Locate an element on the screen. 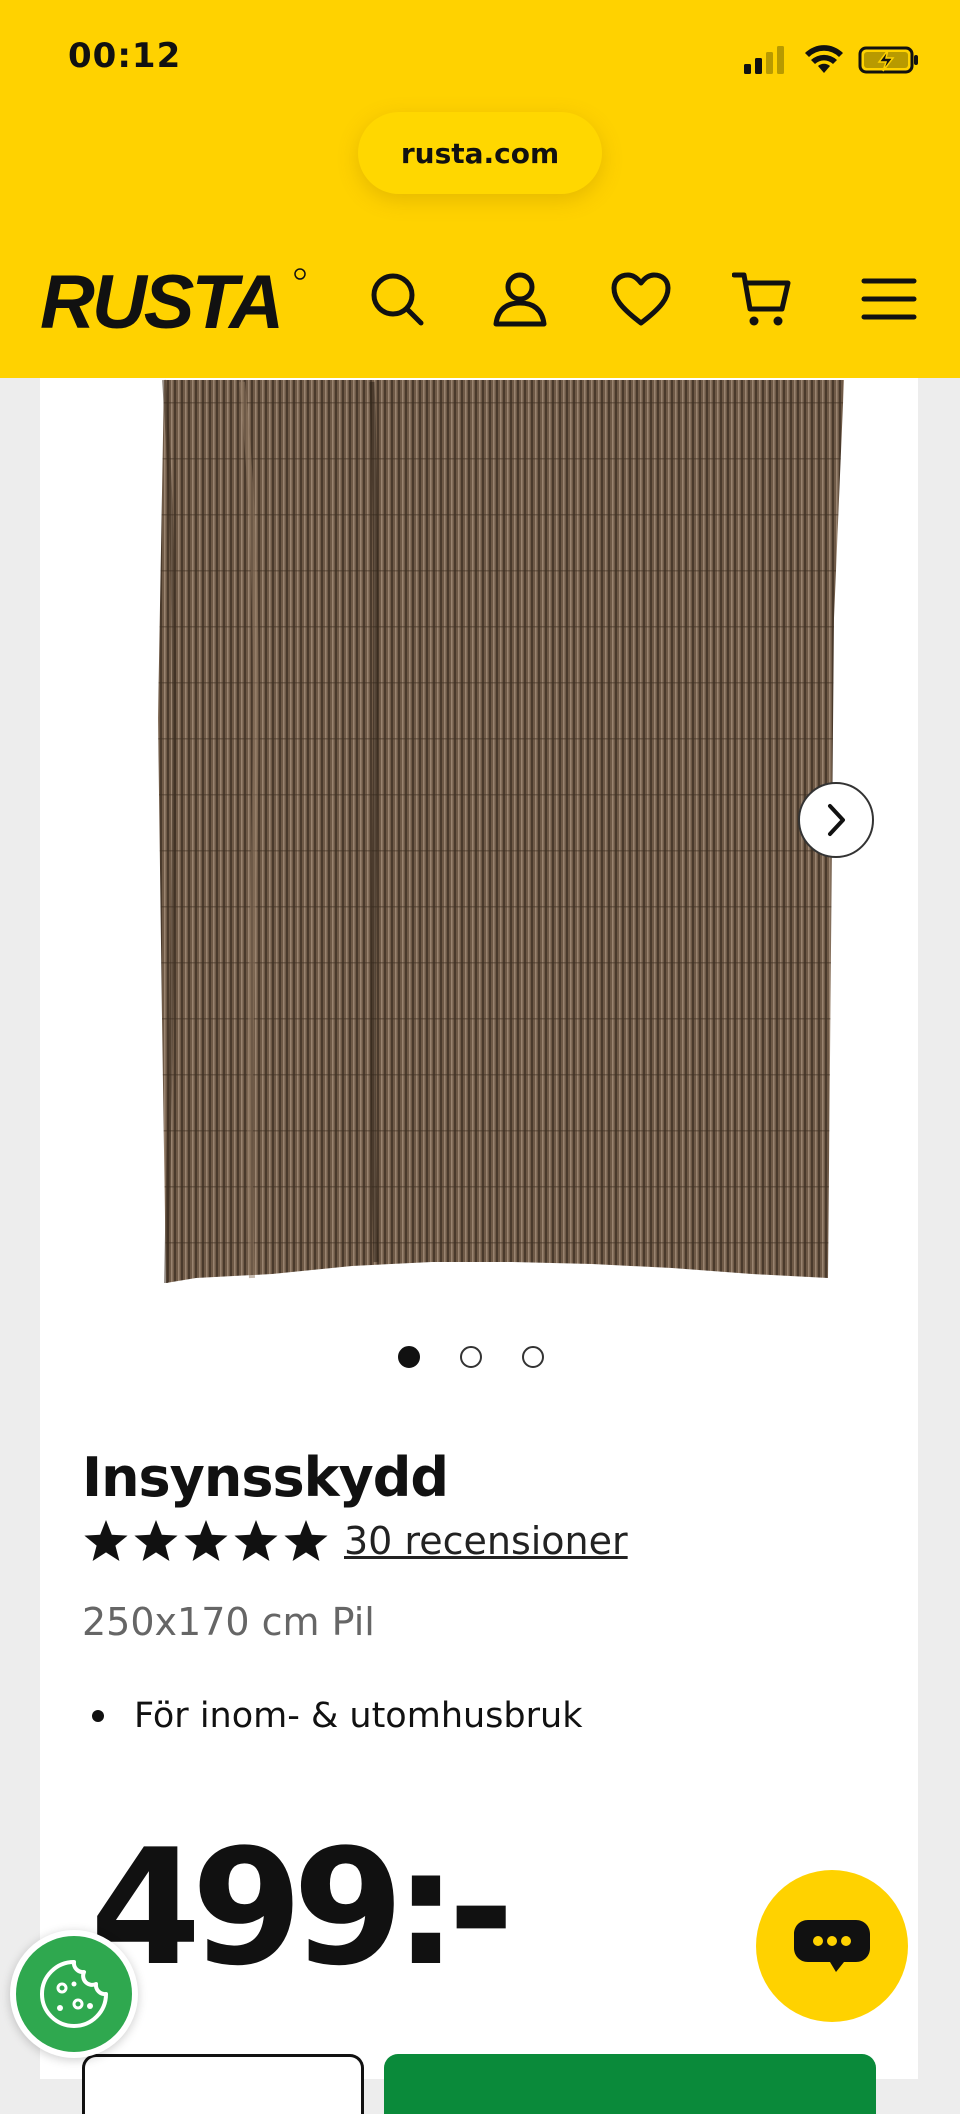 The image size is (960, 2114). account-icon is located at coordinates (520, 299).